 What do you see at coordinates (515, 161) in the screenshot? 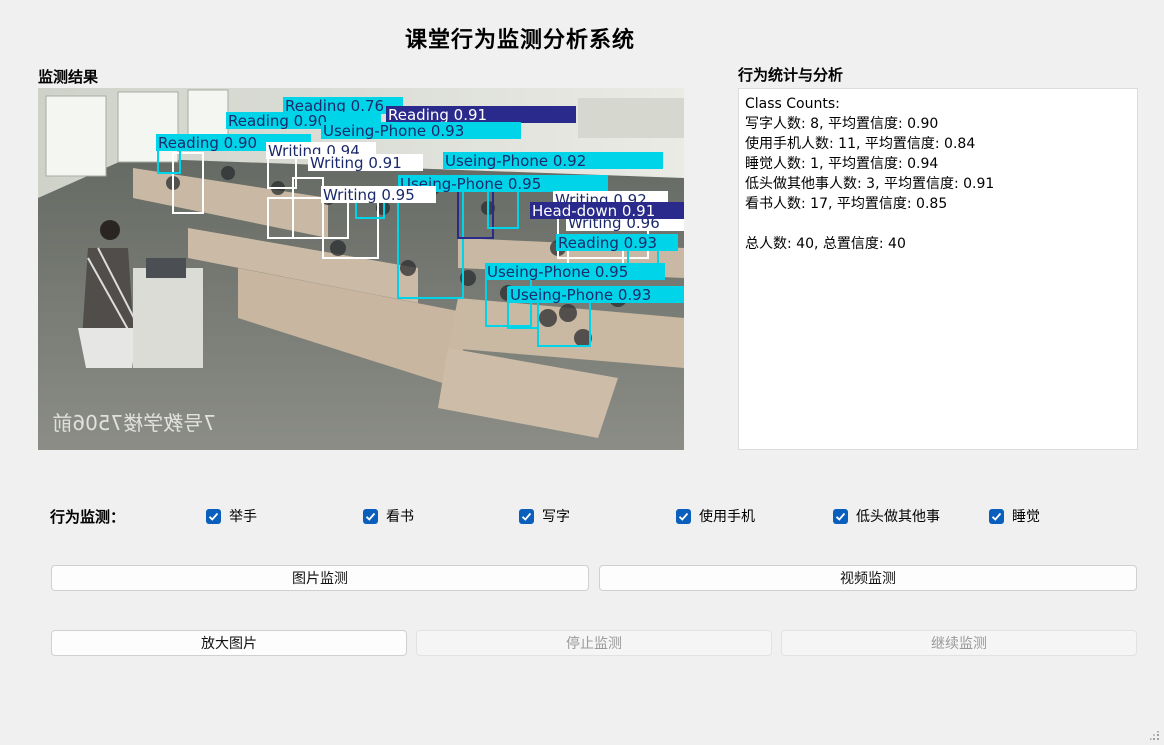
I see `svg-text: Useing-Phone 0.92` at bounding box center [515, 161].